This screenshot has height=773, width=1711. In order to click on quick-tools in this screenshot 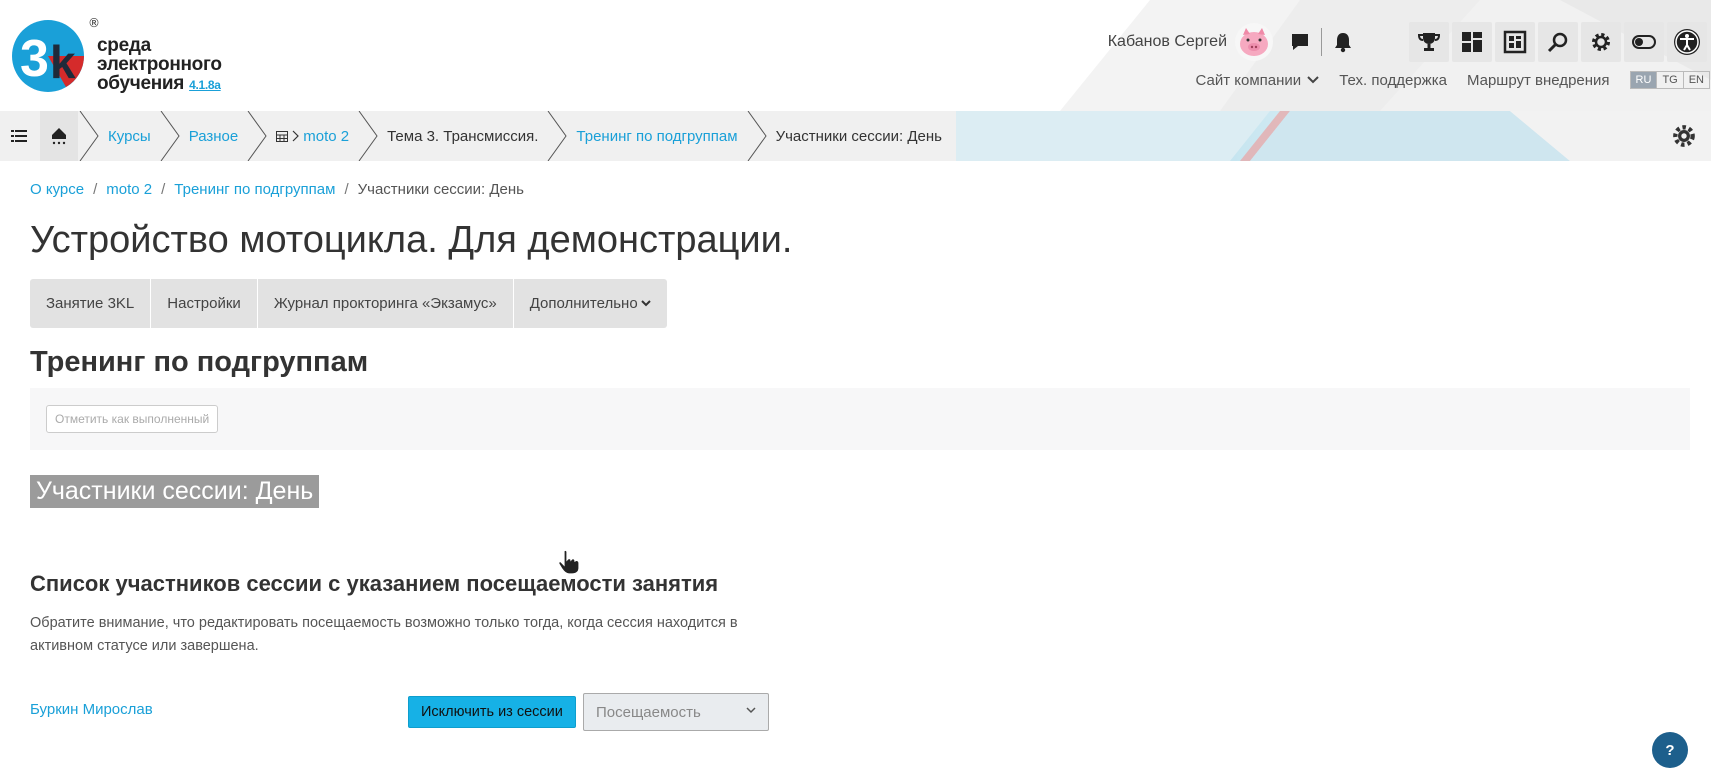, I will do `click(1556, 42)`.